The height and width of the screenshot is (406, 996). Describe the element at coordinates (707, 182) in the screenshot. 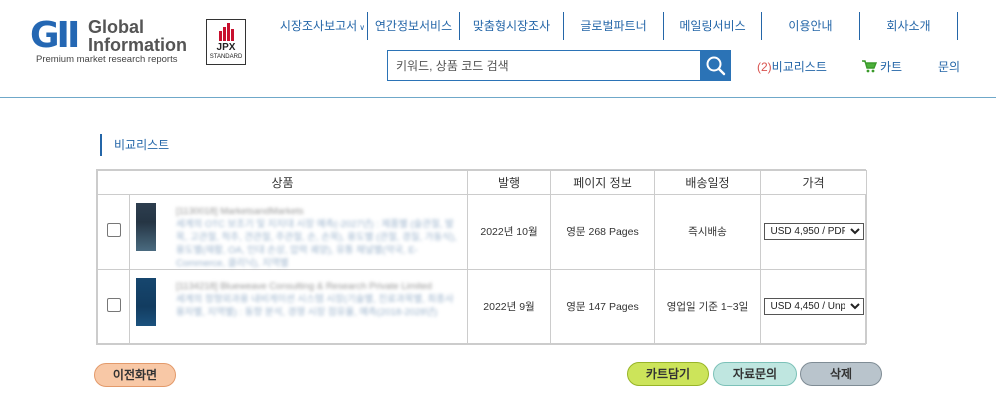

I see `col-header-delivery: 배송일정` at that location.